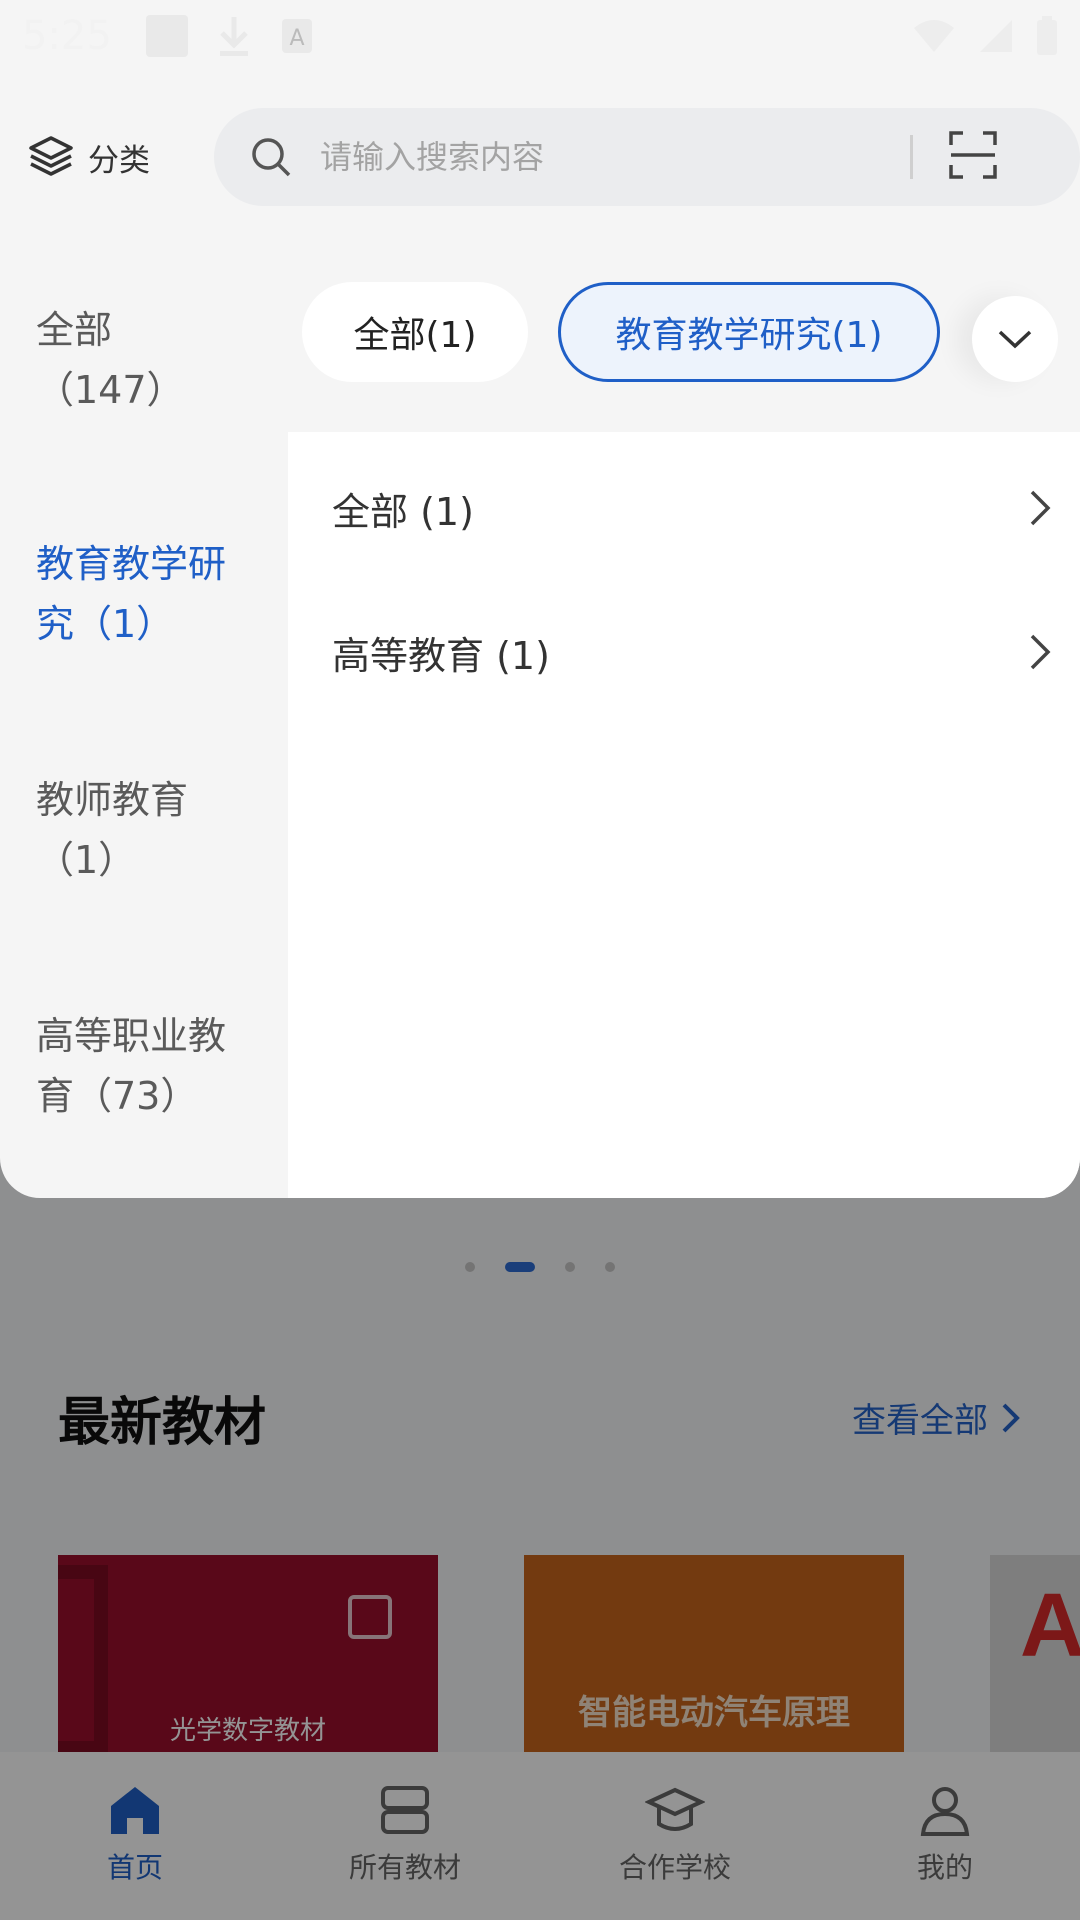  What do you see at coordinates (233, 36) in the screenshot?
I see `download-icon` at bounding box center [233, 36].